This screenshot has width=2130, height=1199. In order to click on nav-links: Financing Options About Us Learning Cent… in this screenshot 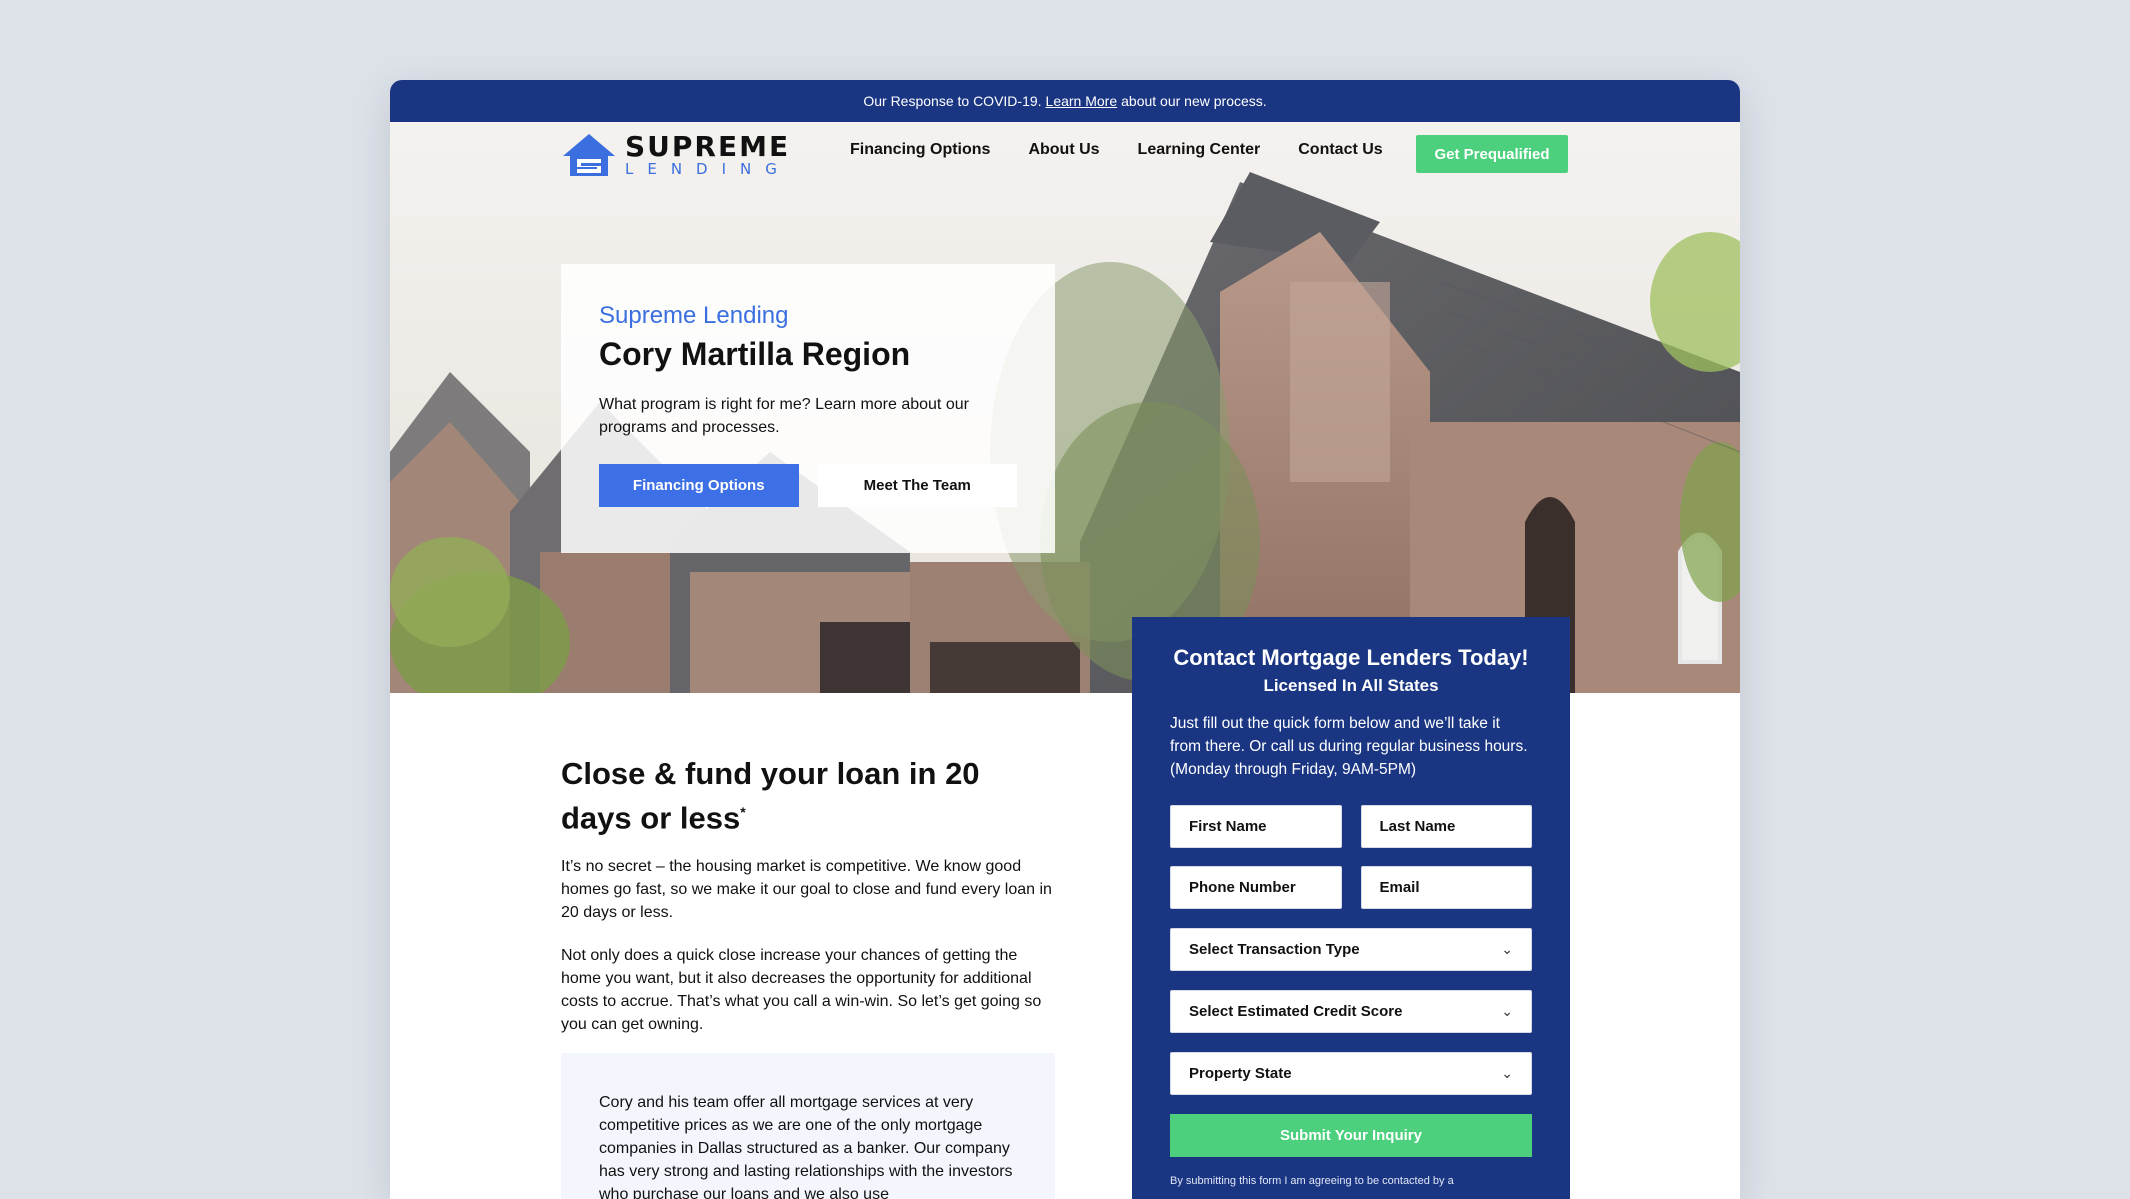, I will do `click(1116, 150)`.